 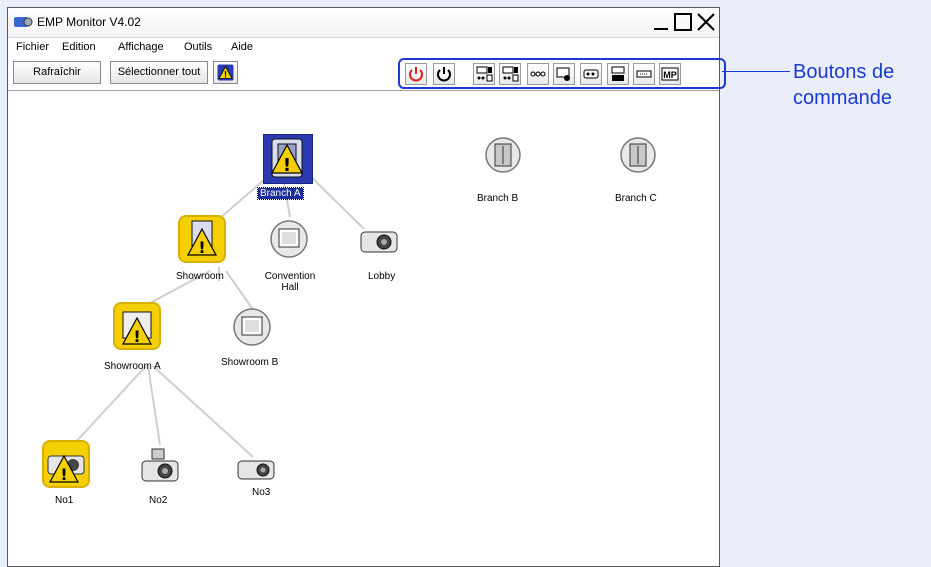 I want to click on minimize-button, so click(x=661, y=22).